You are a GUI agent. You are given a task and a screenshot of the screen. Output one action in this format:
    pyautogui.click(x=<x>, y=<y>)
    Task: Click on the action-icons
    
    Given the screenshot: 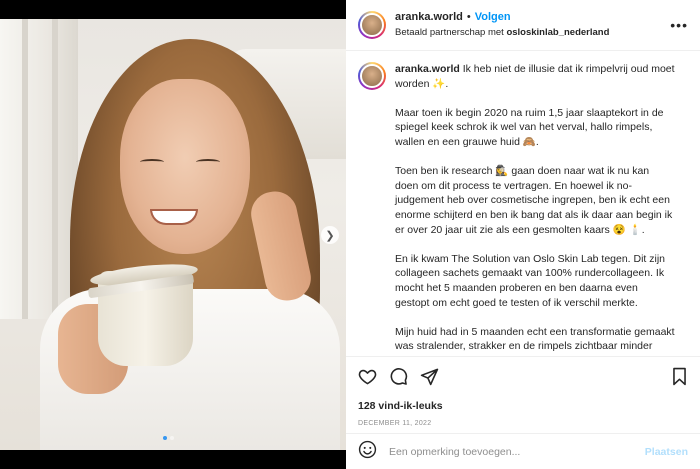 What is the action you would take?
    pyautogui.click(x=523, y=376)
    